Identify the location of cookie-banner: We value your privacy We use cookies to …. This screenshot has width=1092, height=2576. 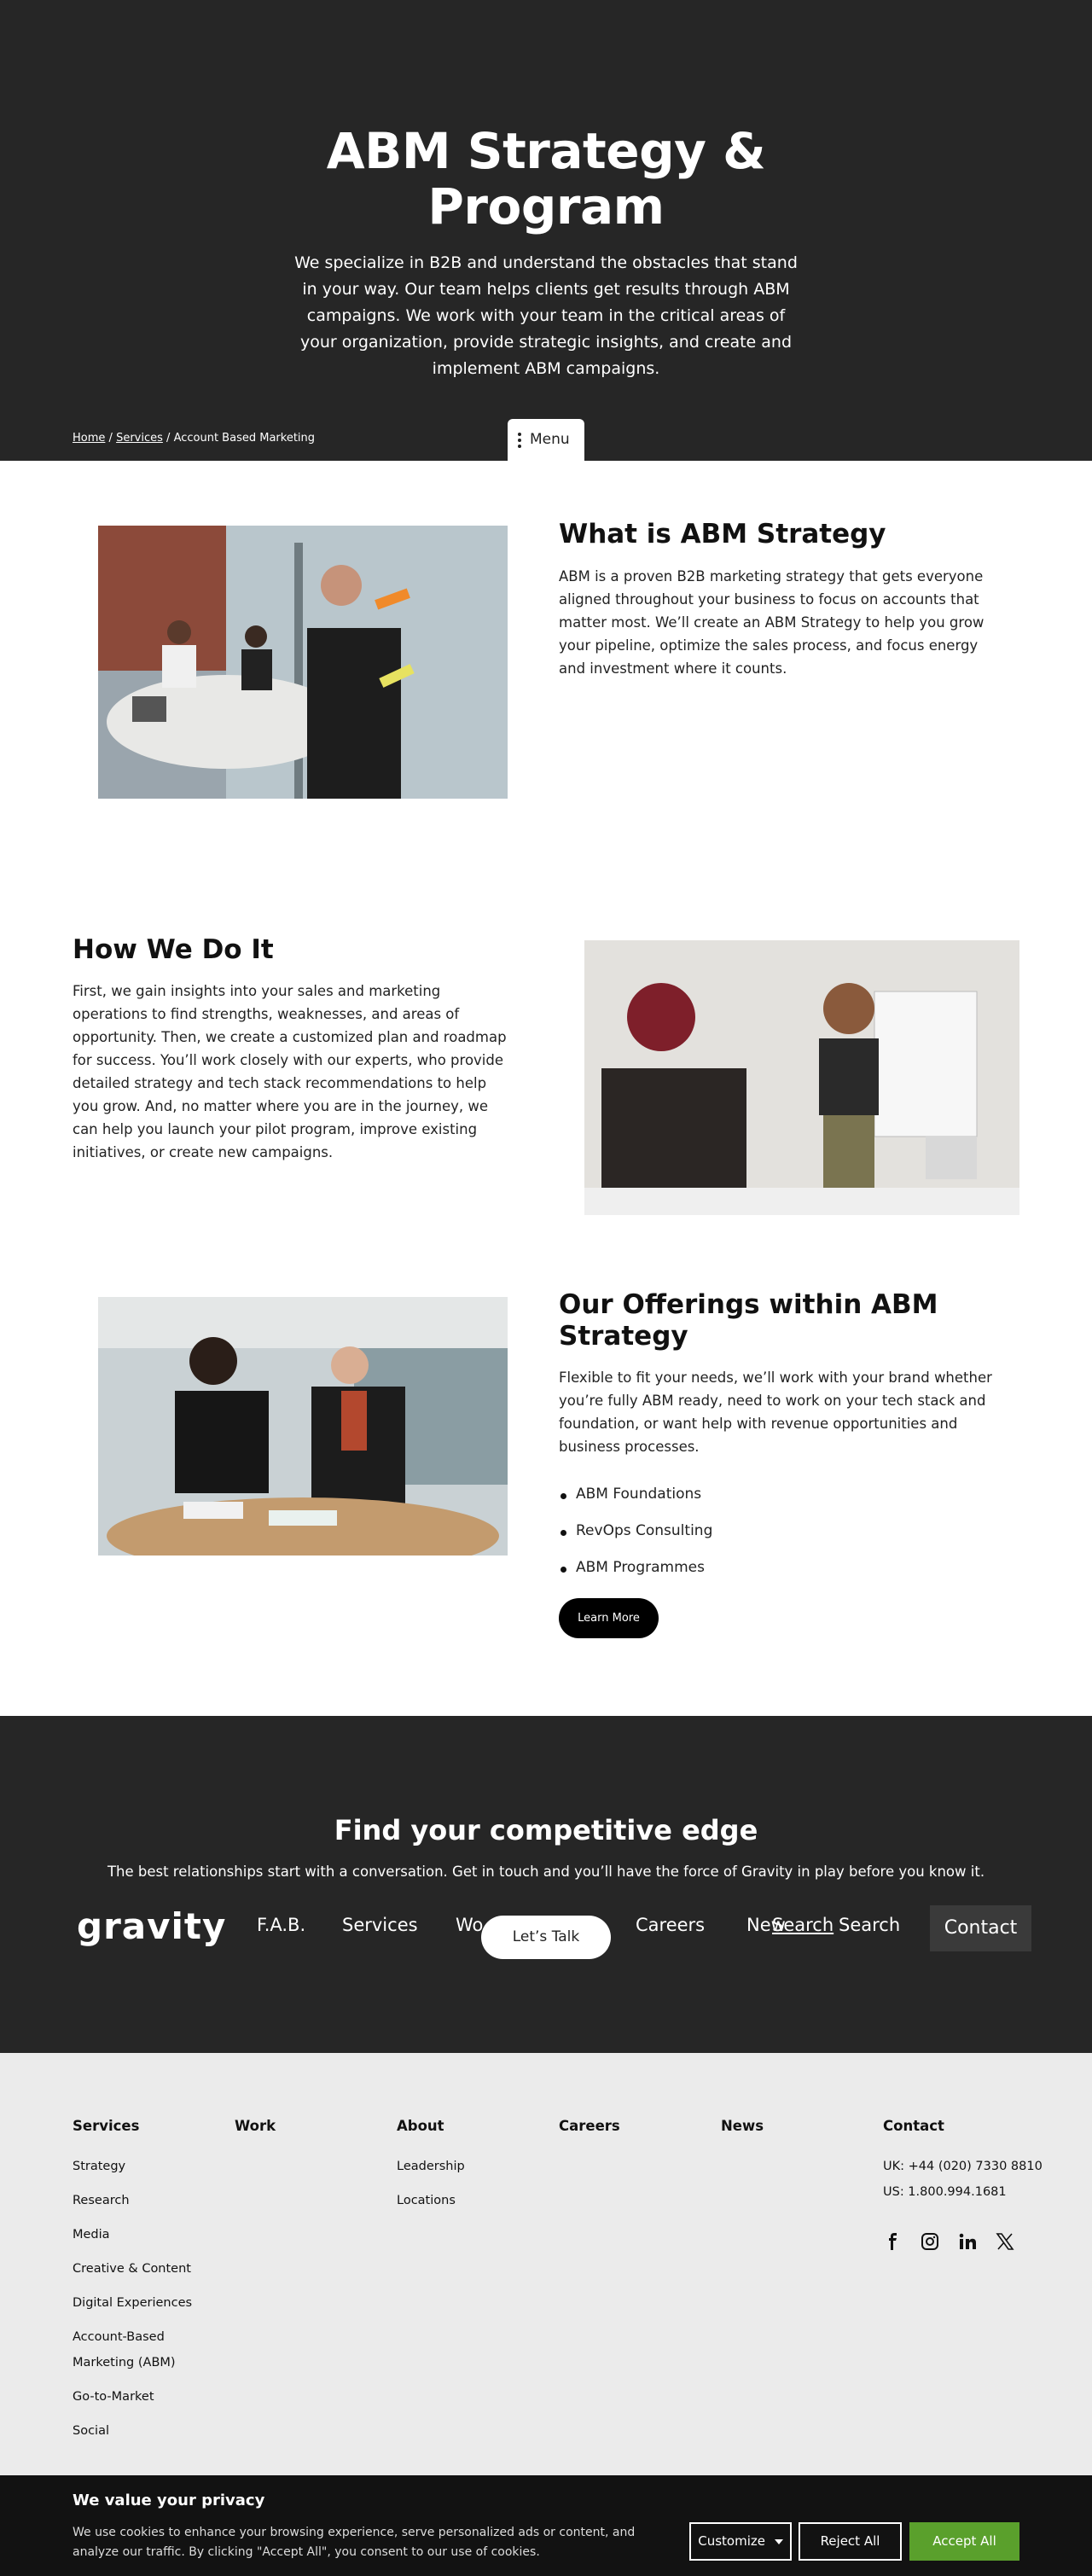
(546, 2525).